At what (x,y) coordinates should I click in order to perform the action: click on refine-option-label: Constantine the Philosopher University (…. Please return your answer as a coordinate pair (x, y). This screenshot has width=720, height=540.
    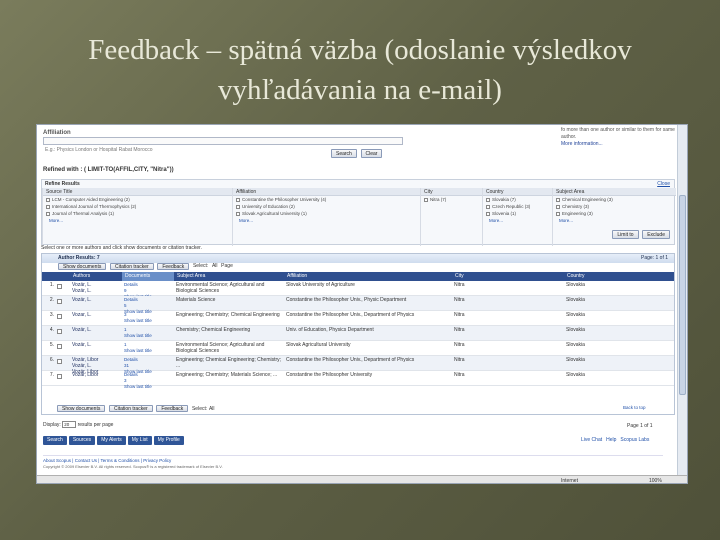
    Looking at the image, I should click on (284, 199).